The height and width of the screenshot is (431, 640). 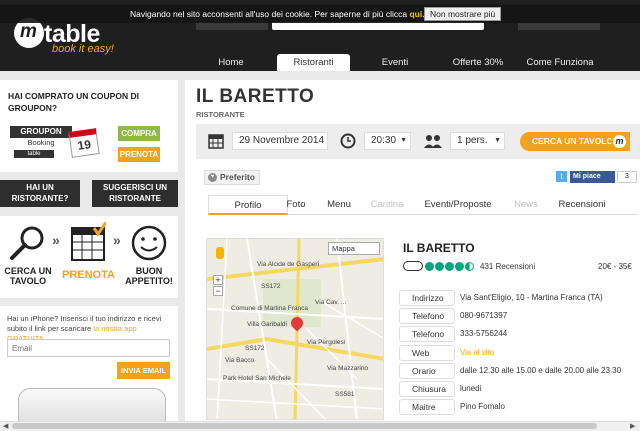 What do you see at coordinates (288, 264) in the screenshot?
I see `map-label: Via Alcide de Gasperi` at bounding box center [288, 264].